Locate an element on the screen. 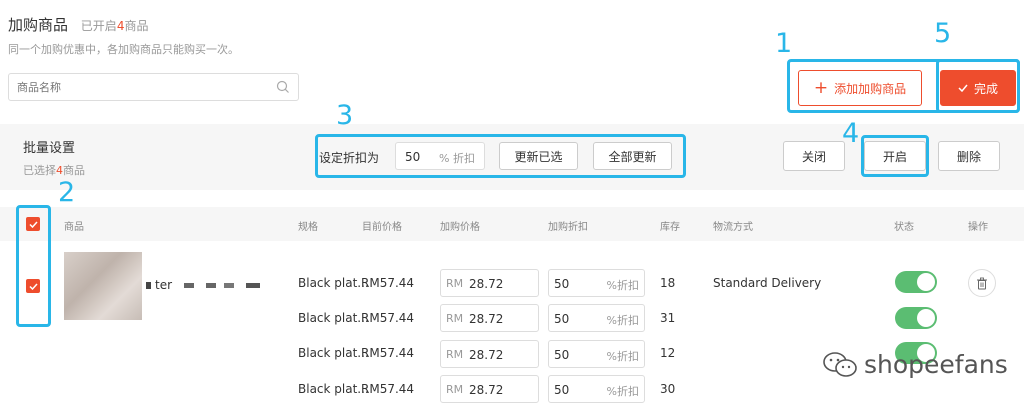 The image size is (1024, 413). annotation-number-4: 4 is located at coordinates (851, 133).